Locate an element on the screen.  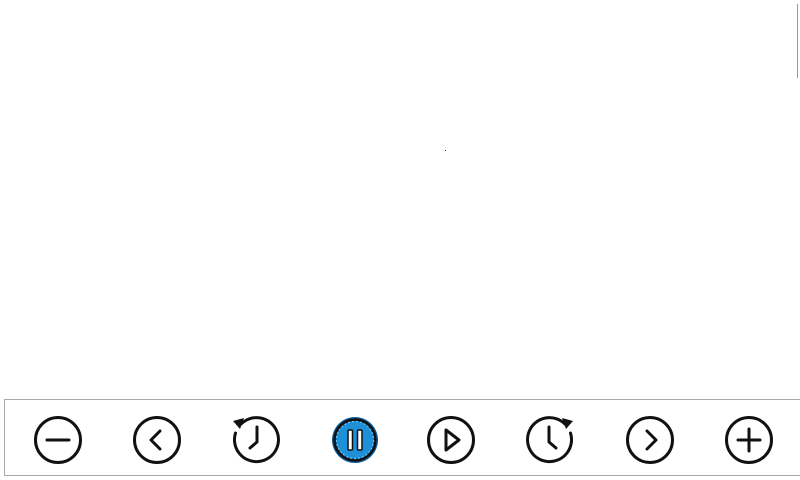
plus-circle-icon is located at coordinates (749, 440).